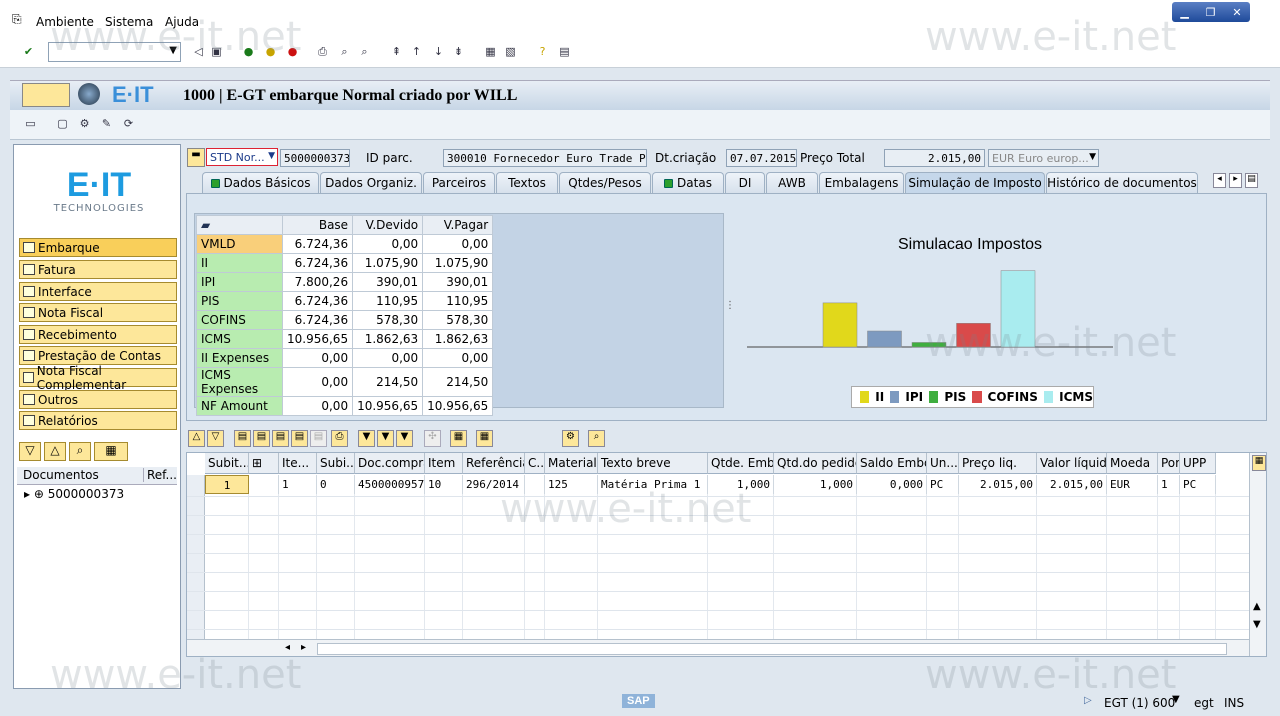 The width and height of the screenshot is (1280, 716). What do you see at coordinates (98, 355) in the screenshot?
I see `nav-prestacao-contas: Prestação de Contas` at bounding box center [98, 355].